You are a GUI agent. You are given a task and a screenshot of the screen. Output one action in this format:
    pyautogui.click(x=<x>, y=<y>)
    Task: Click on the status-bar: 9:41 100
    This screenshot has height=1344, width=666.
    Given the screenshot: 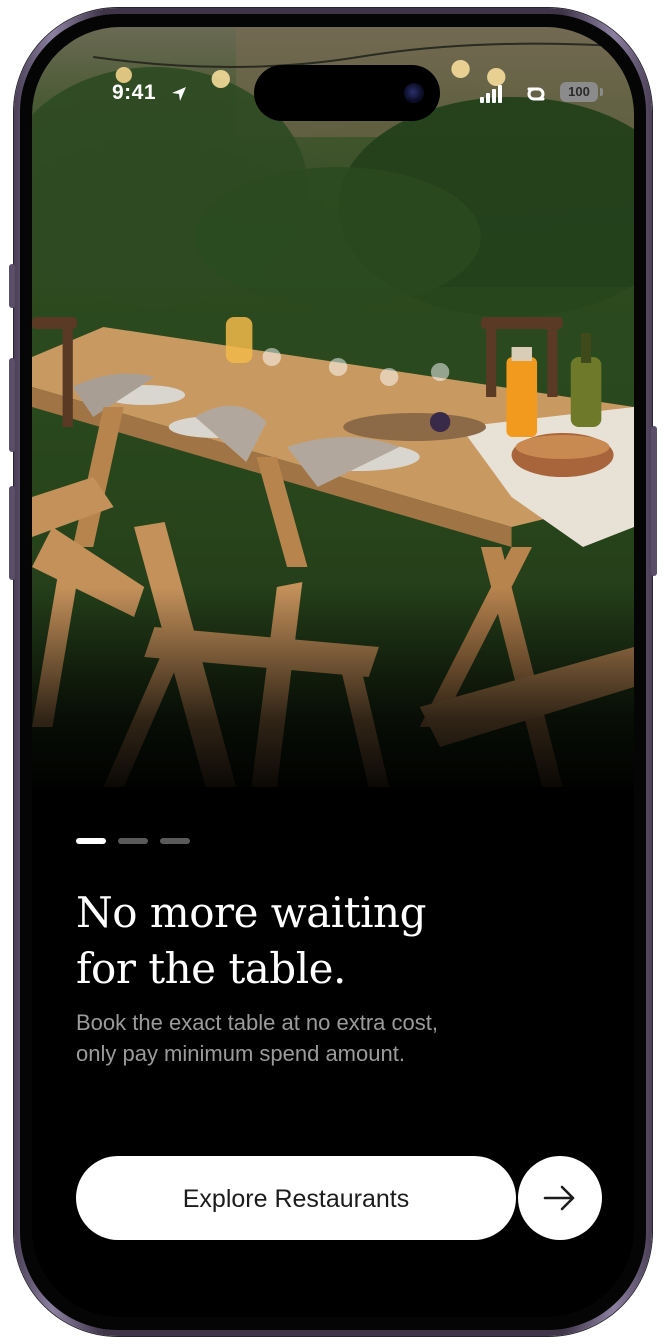 What is the action you would take?
    pyautogui.click(x=333, y=74)
    